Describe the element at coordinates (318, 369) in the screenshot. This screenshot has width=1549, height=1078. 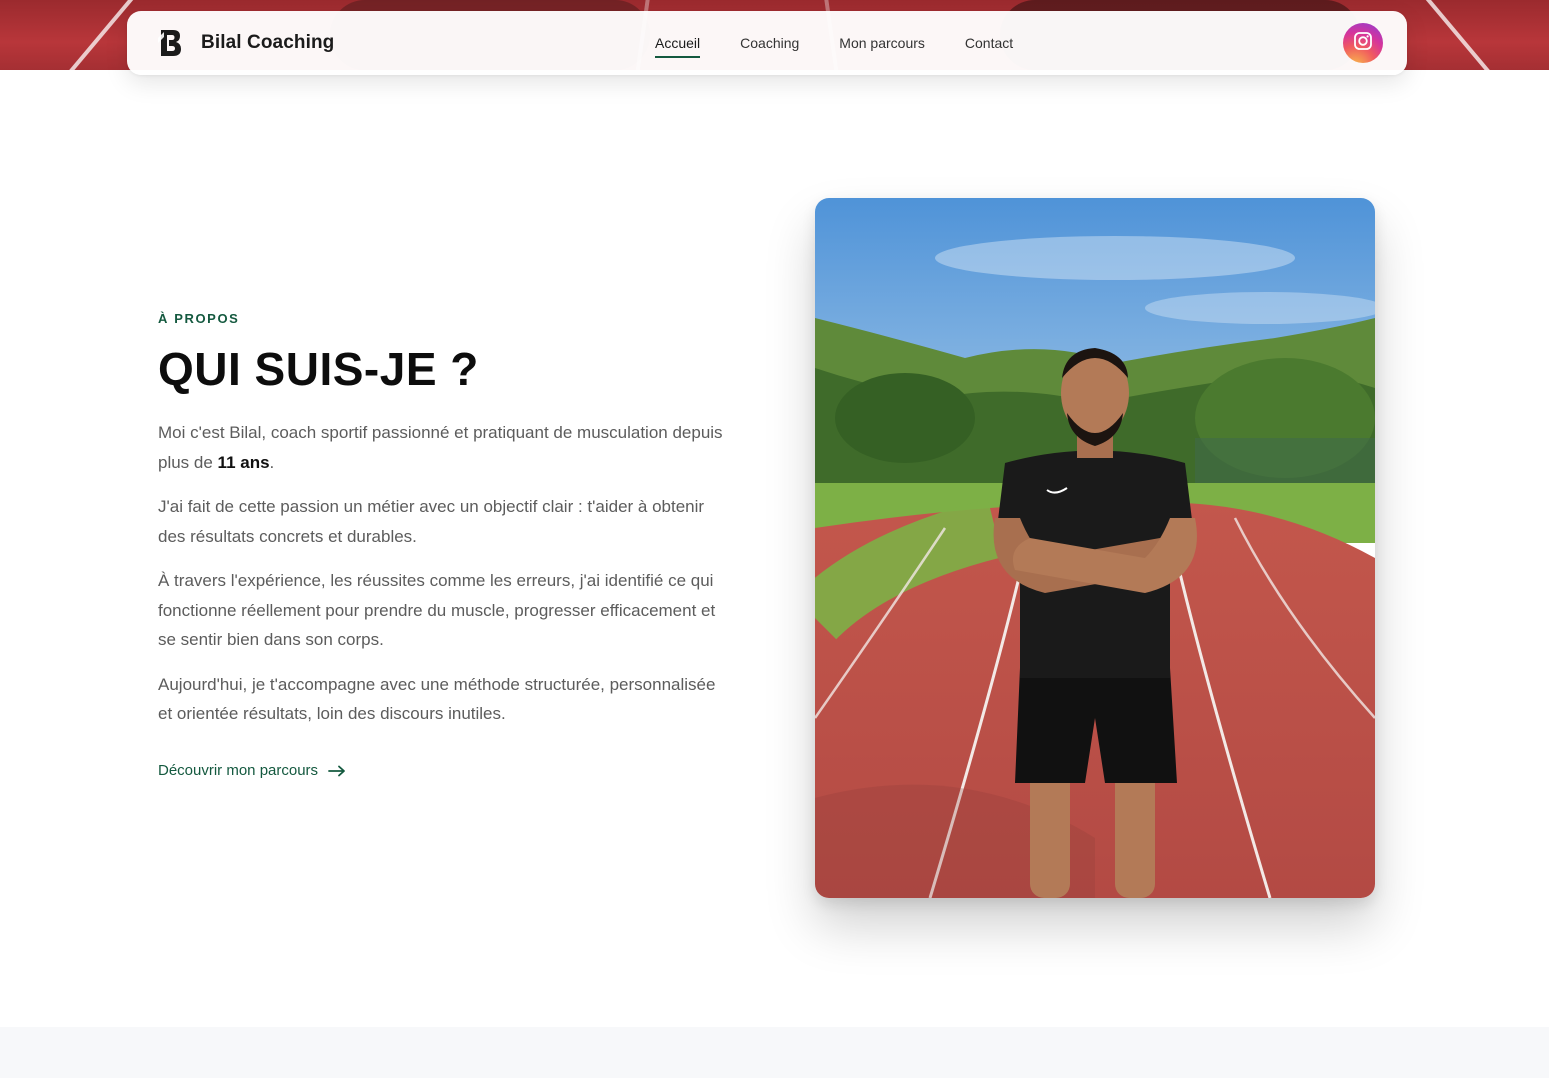
I see `section-title: QUI SUIS-JE ?` at that location.